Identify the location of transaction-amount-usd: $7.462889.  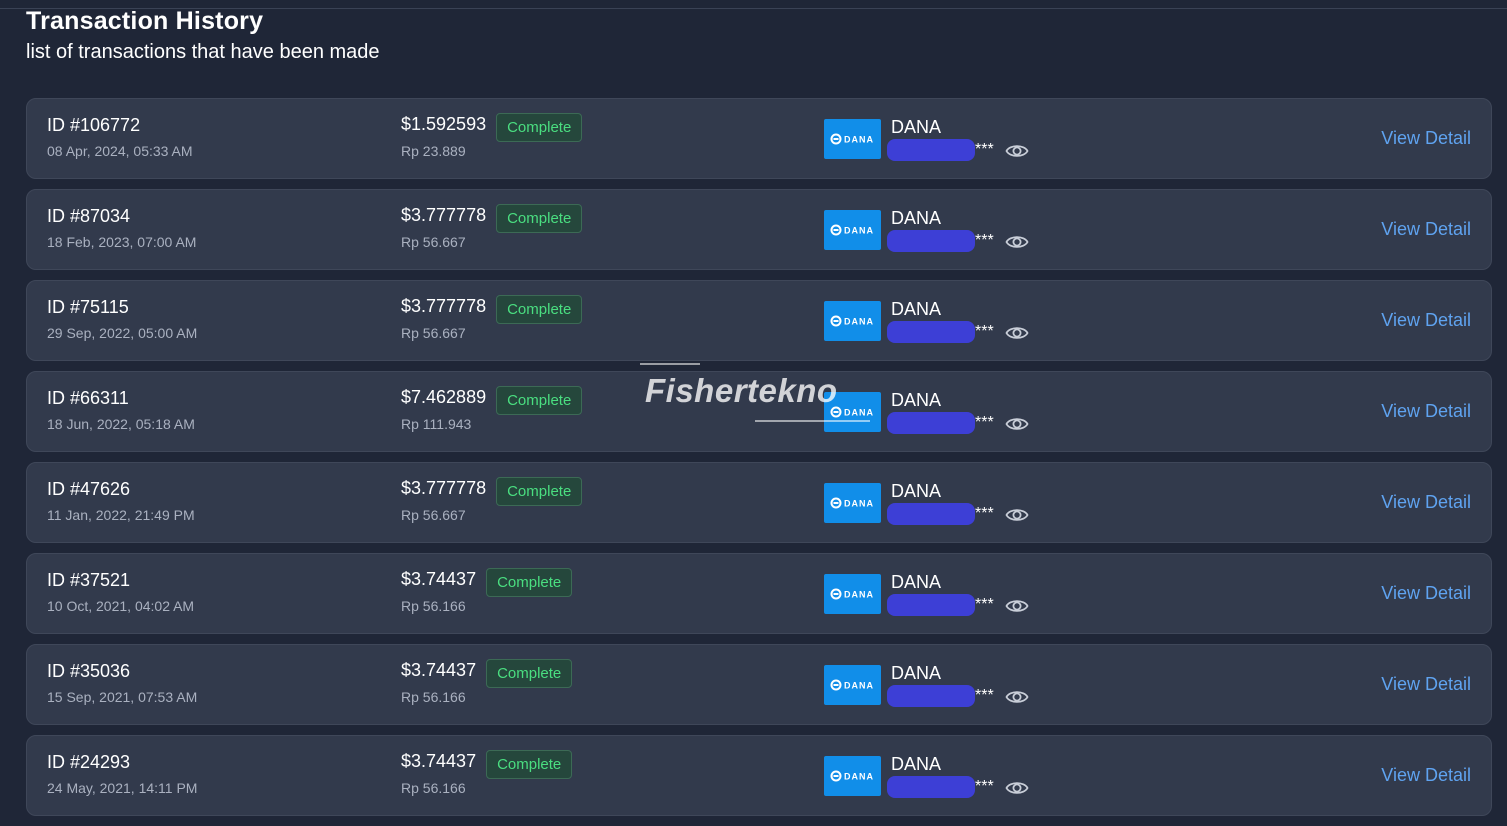
(444, 397).